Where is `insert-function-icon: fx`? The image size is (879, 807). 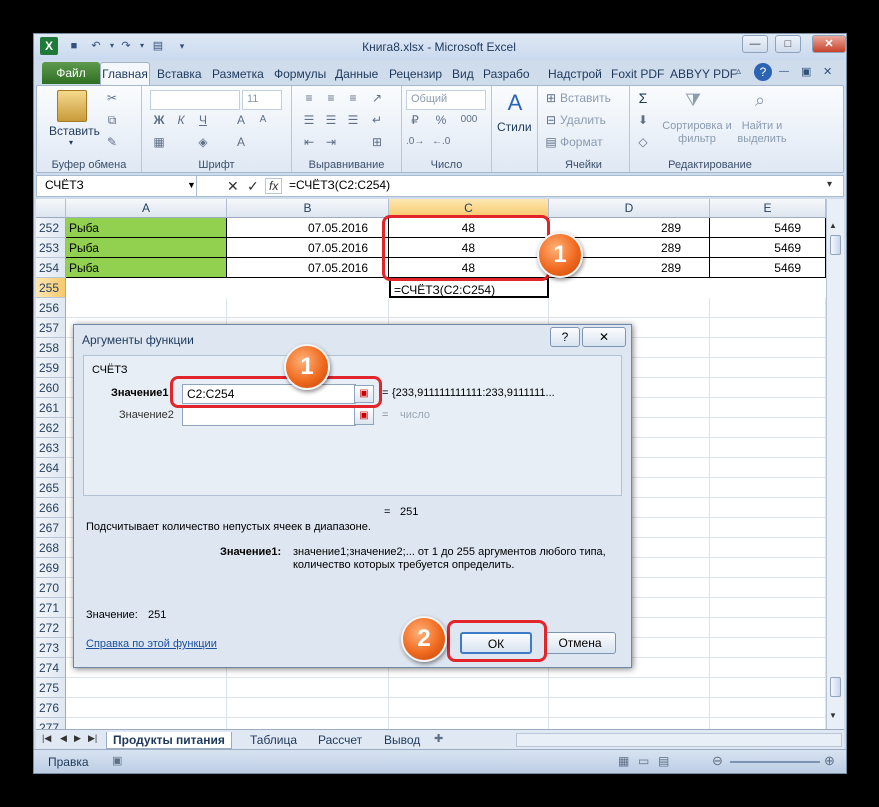 insert-function-icon: fx is located at coordinates (274, 186).